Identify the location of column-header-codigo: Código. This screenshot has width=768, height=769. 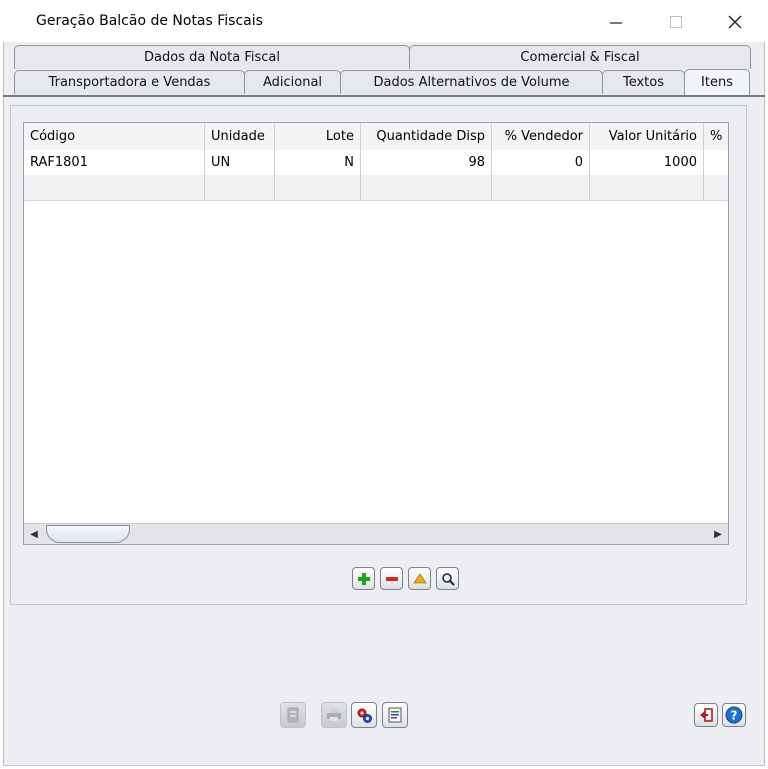
(114, 136).